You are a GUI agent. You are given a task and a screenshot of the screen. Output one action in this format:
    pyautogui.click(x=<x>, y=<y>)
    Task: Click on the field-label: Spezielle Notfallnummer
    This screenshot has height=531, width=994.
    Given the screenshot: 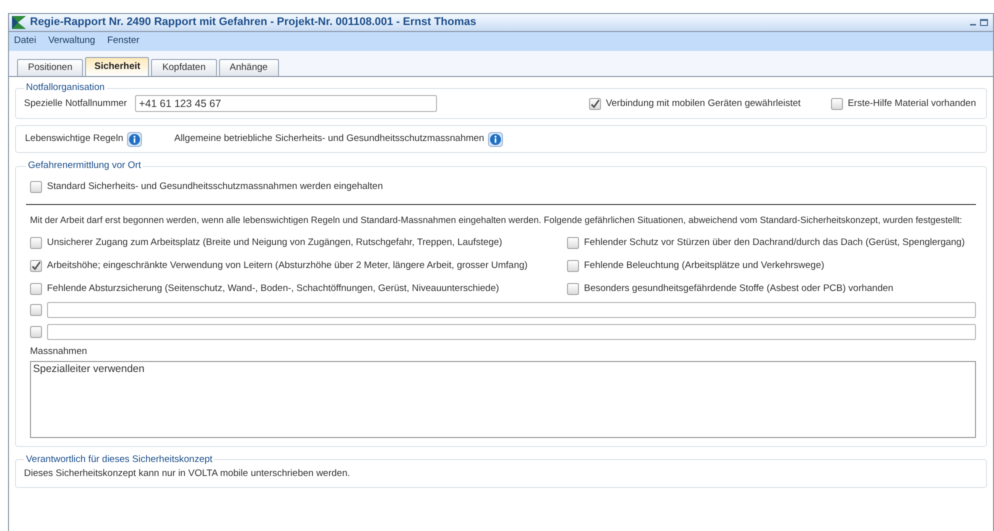 What is the action you would take?
    pyautogui.click(x=76, y=103)
    